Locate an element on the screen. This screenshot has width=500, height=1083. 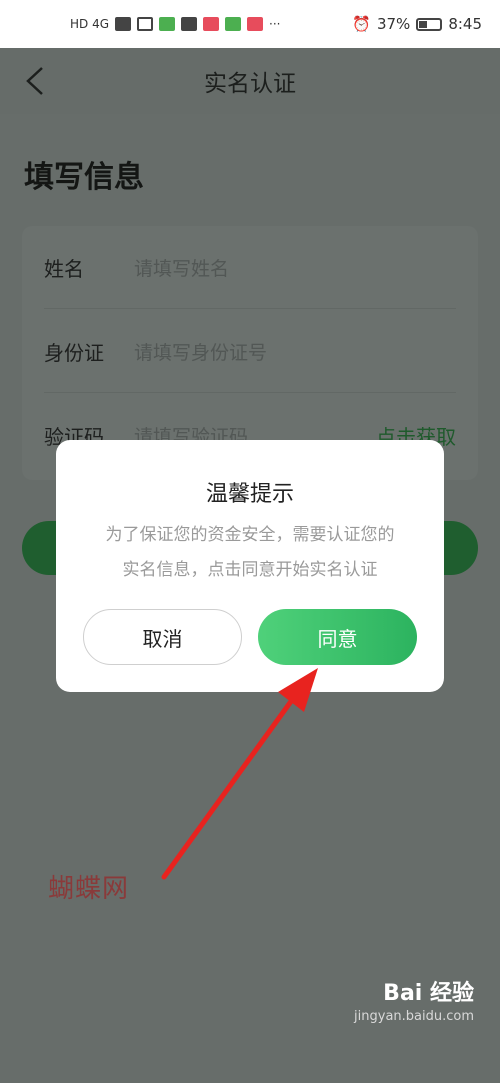
brand-logo-text: Bai 经验 is located at coordinates (428, 993).